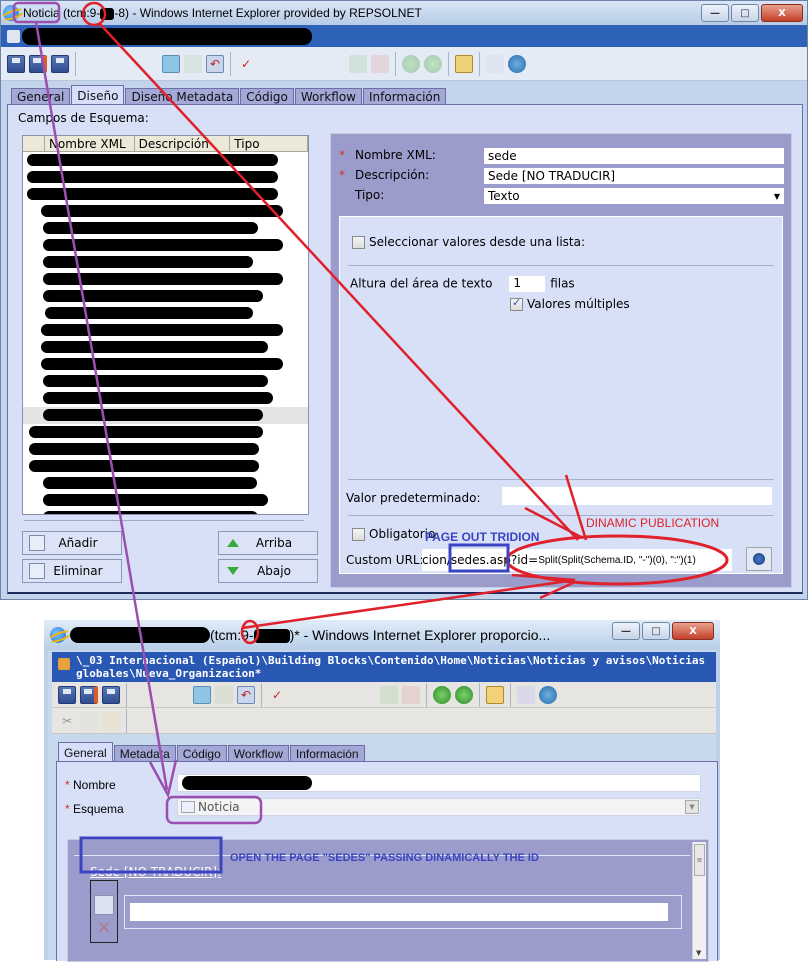 The width and height of the screenshot is (808, 962). Describe the element at coordinates (637, 496) in the screenshot. I see `default-value-input` at that location.